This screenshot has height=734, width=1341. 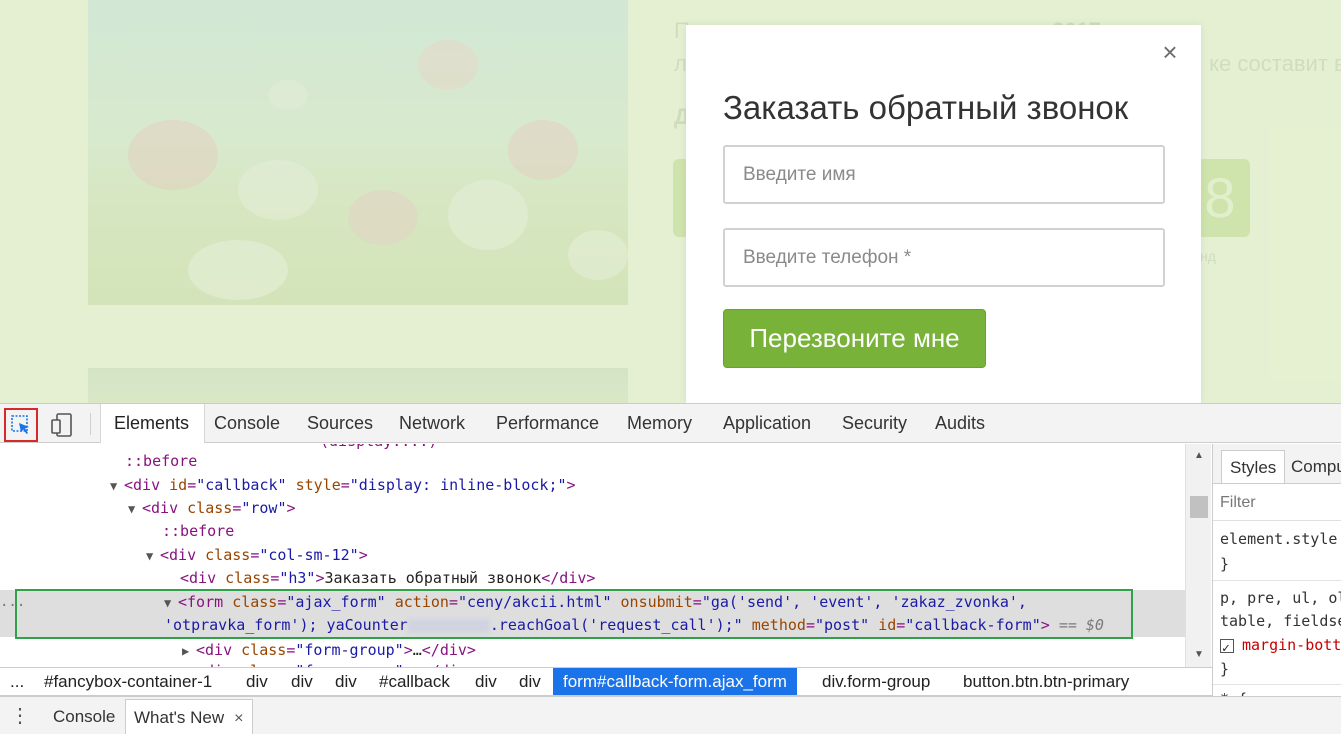 I want to click on device-toolbar-button, so click(x=62, y=425).